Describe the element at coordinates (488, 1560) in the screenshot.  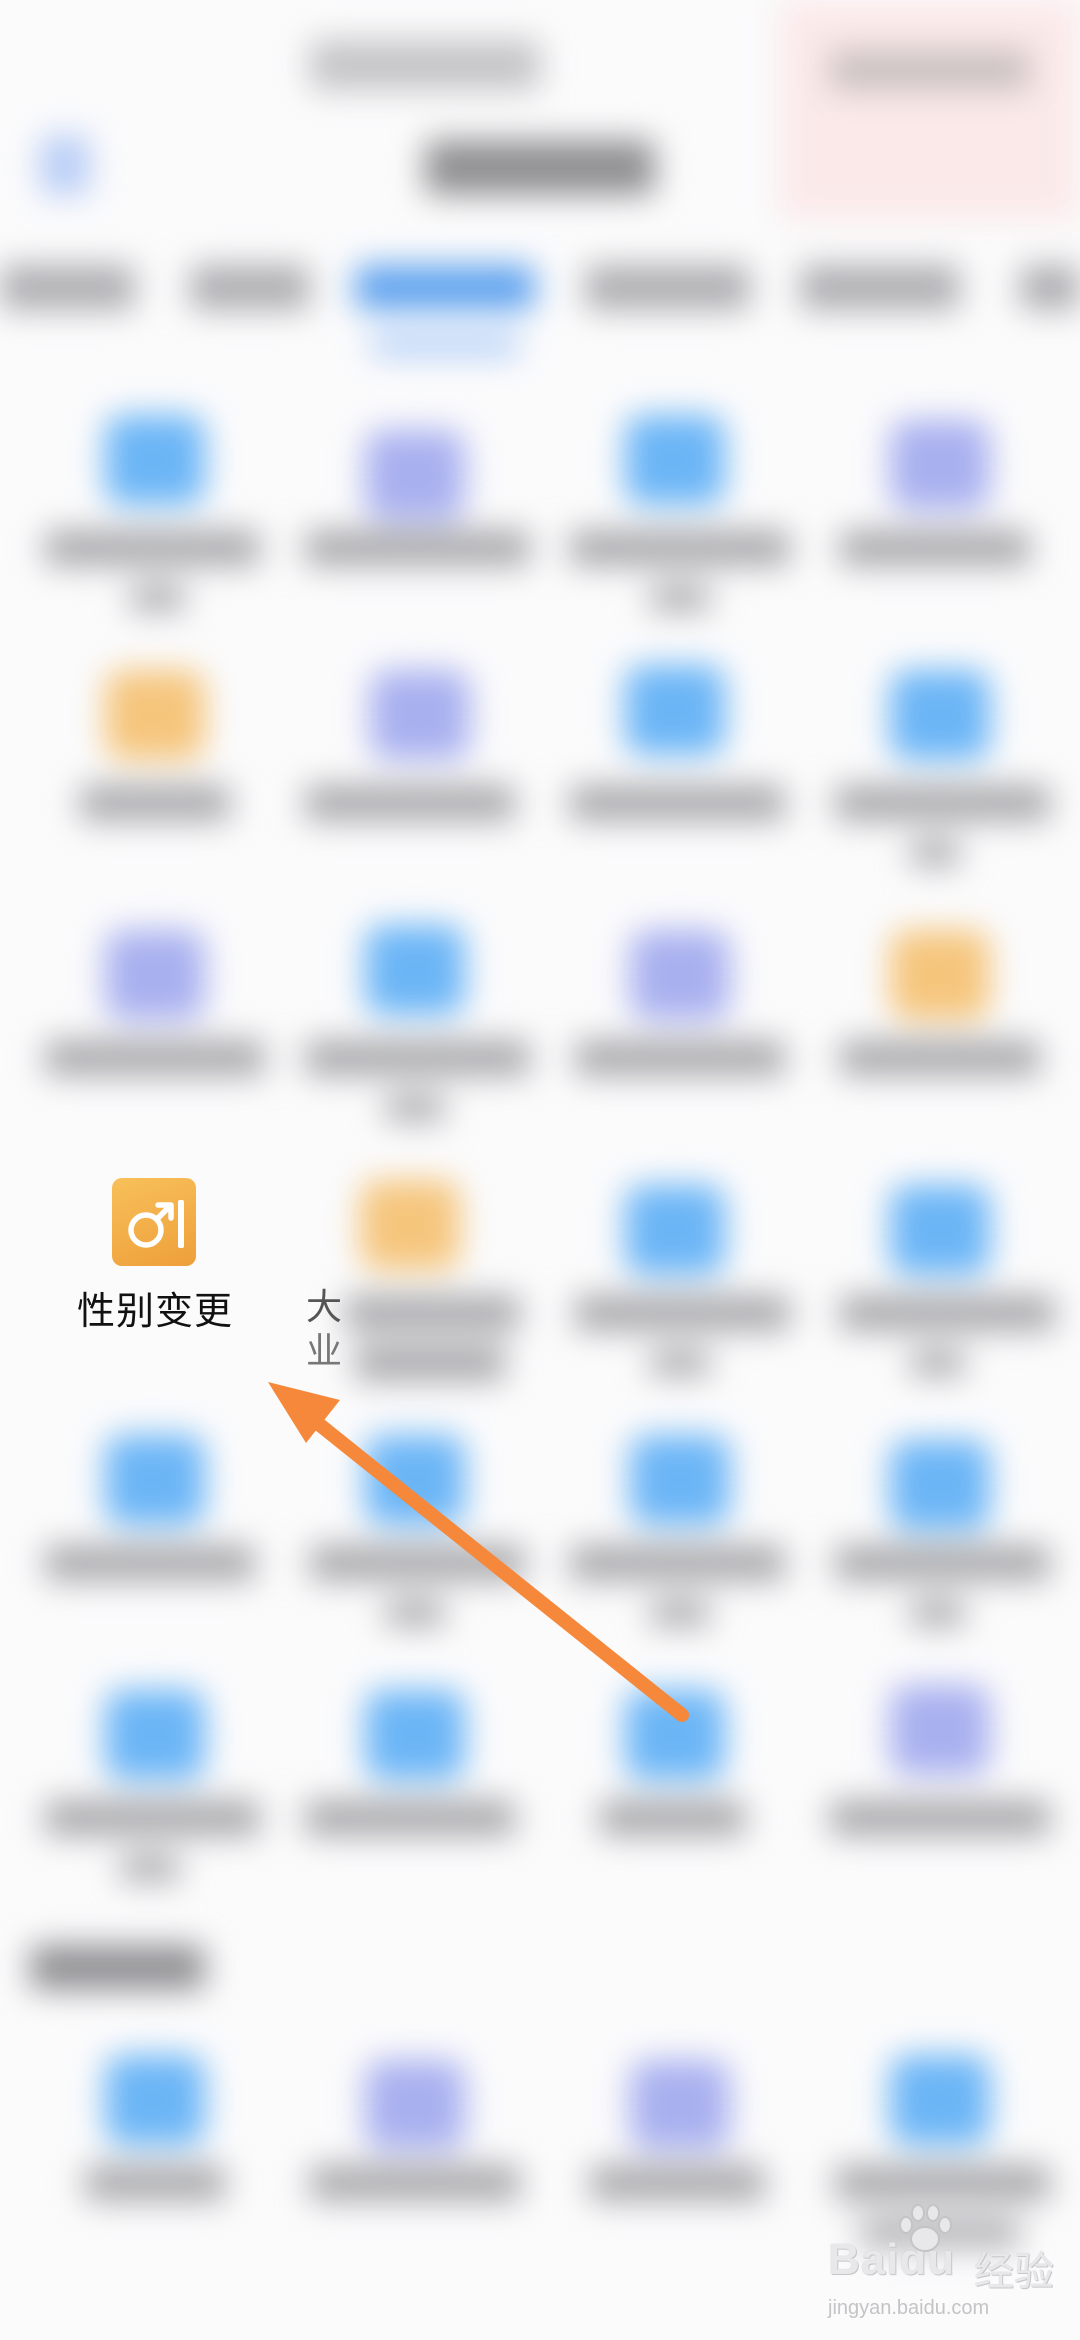
I see `arrow-shaft` at that location.